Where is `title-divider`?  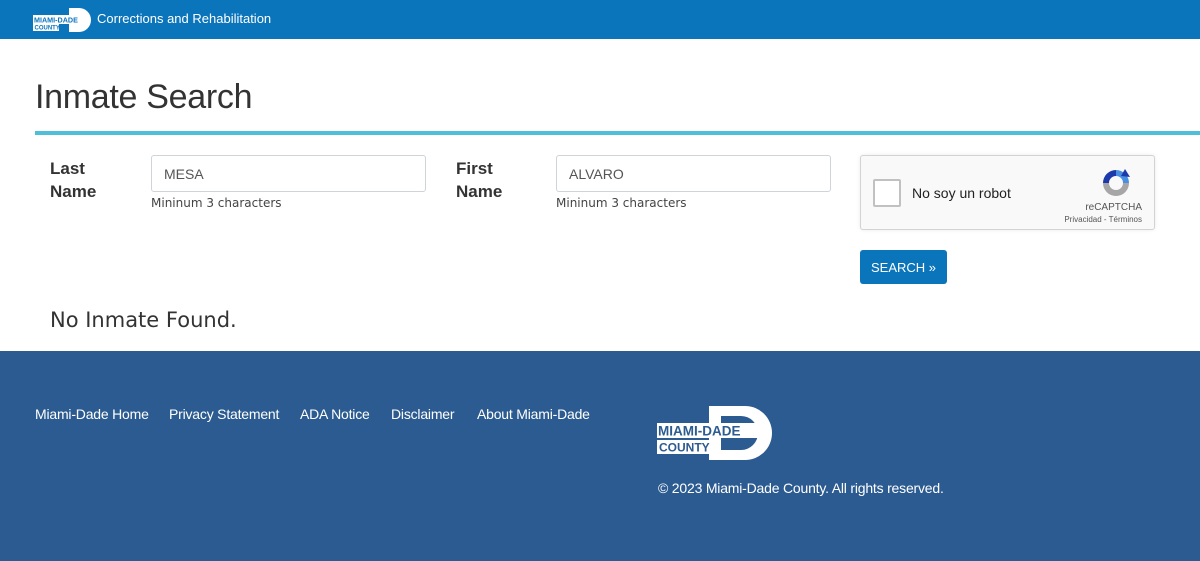
title-divider is located at coordinates (617, 133).